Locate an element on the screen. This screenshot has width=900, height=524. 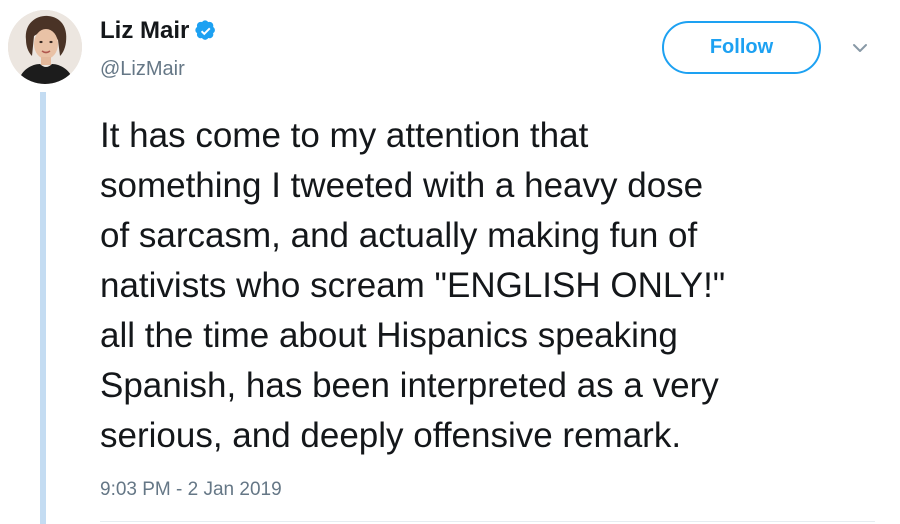
thread-line is located at coordinates (43, 308).